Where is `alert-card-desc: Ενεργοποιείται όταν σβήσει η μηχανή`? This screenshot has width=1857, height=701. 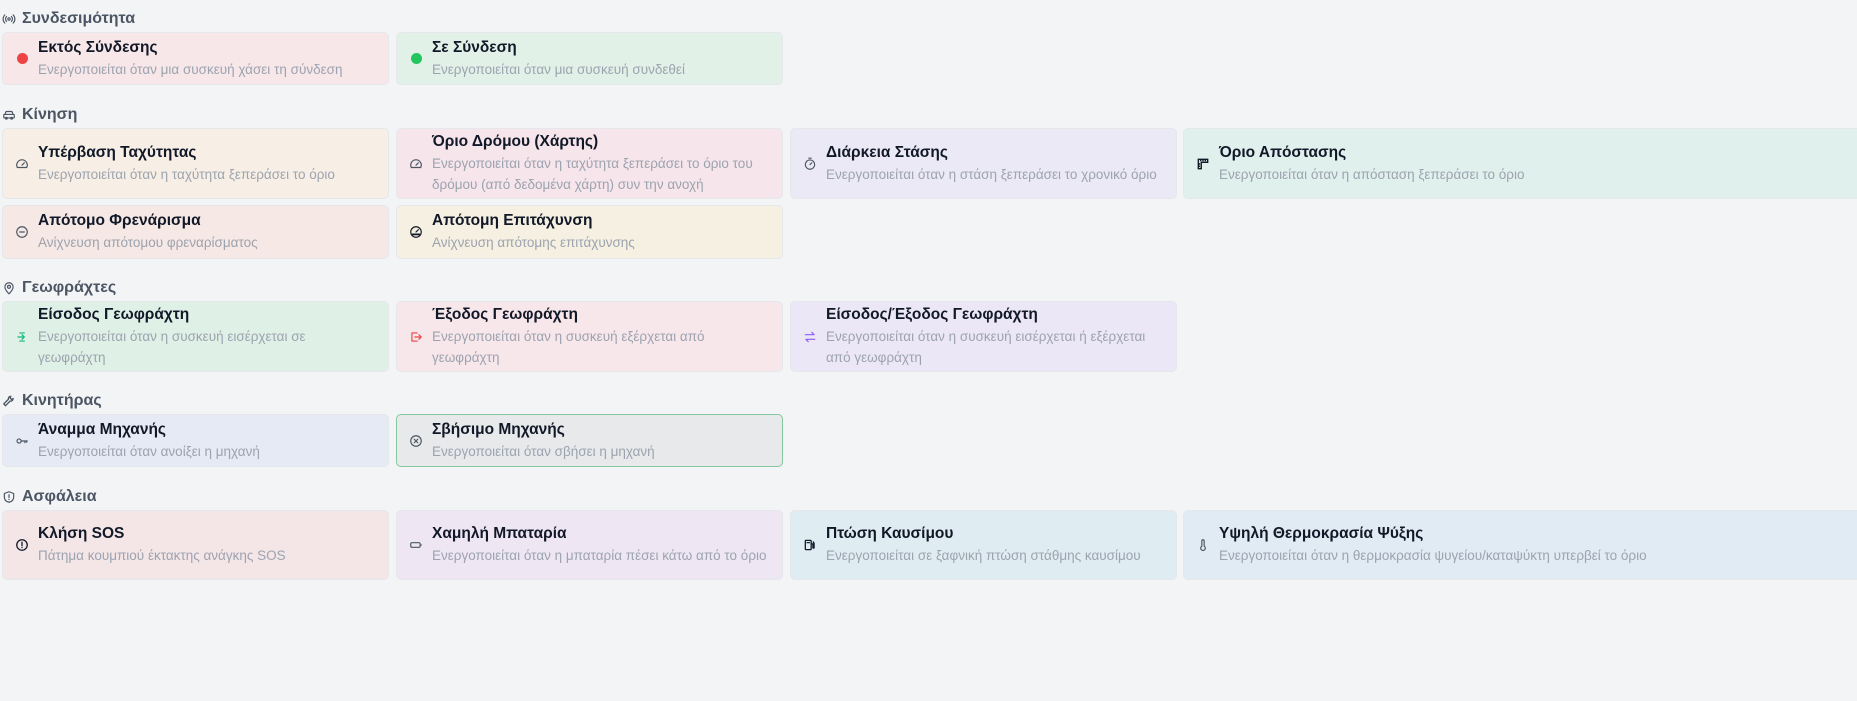
alert-card-desc: Ενεργοποιείται όταν σβήσει η μηχανή is located at coordinates (543, 451).